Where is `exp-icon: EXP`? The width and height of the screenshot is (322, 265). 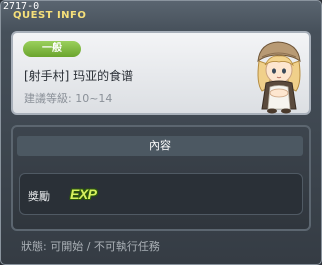
exp-icon: EXP is located at coordinates (83, 194).